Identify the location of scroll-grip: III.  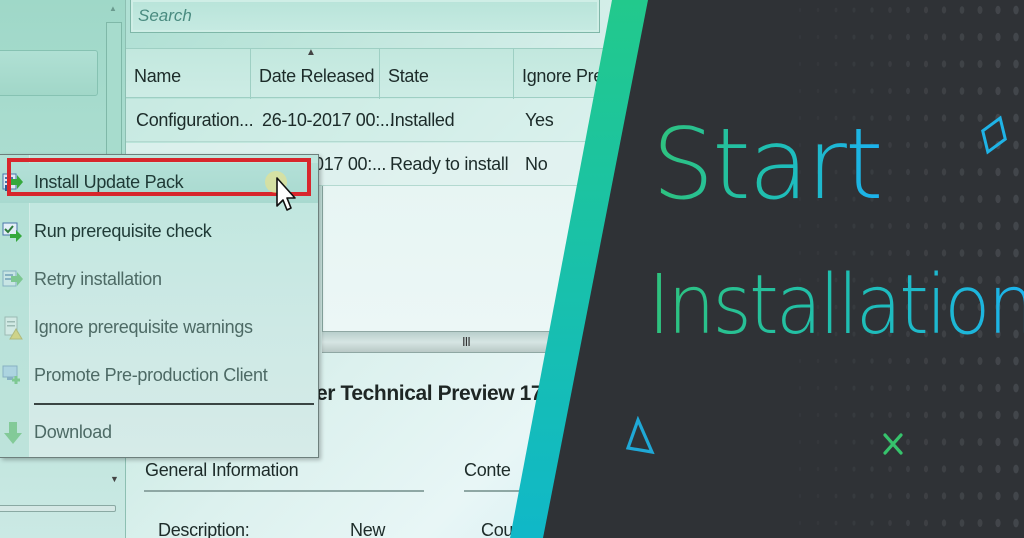
(466, 341).